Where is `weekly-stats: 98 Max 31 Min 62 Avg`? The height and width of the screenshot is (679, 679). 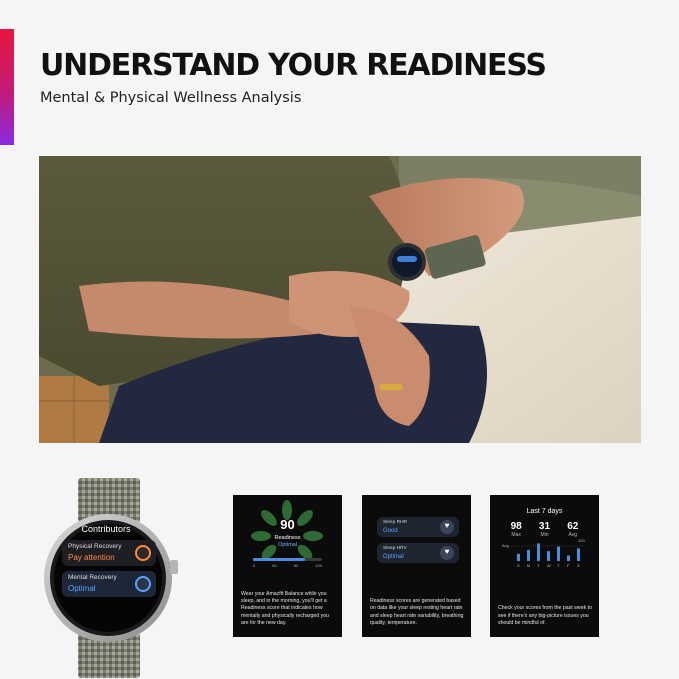 weekly-stats: 98 Max 31 Min 62 Avg is located at coordinates (544, 529).